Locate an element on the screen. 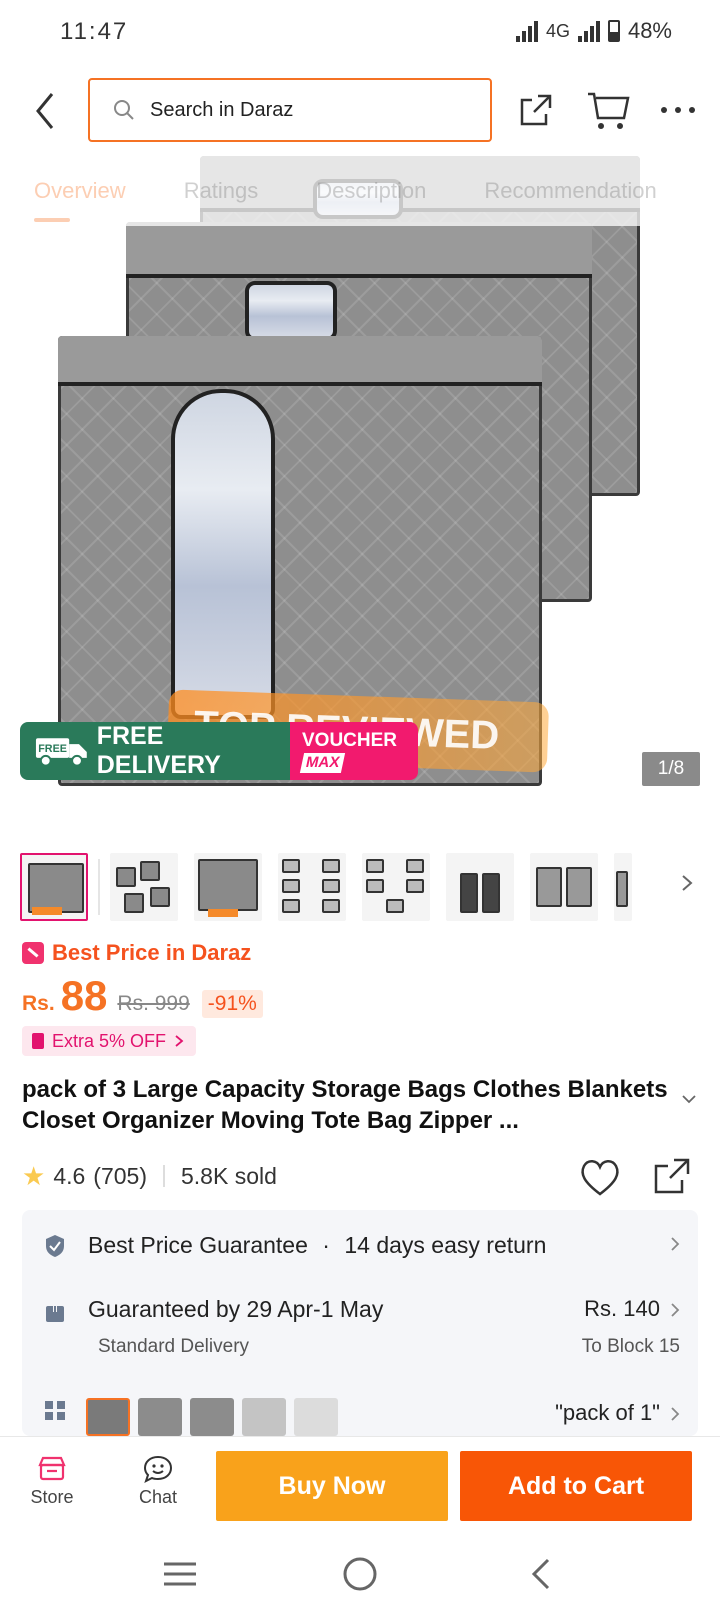  menu-lines-icon is located at coordinates (180, 1574).